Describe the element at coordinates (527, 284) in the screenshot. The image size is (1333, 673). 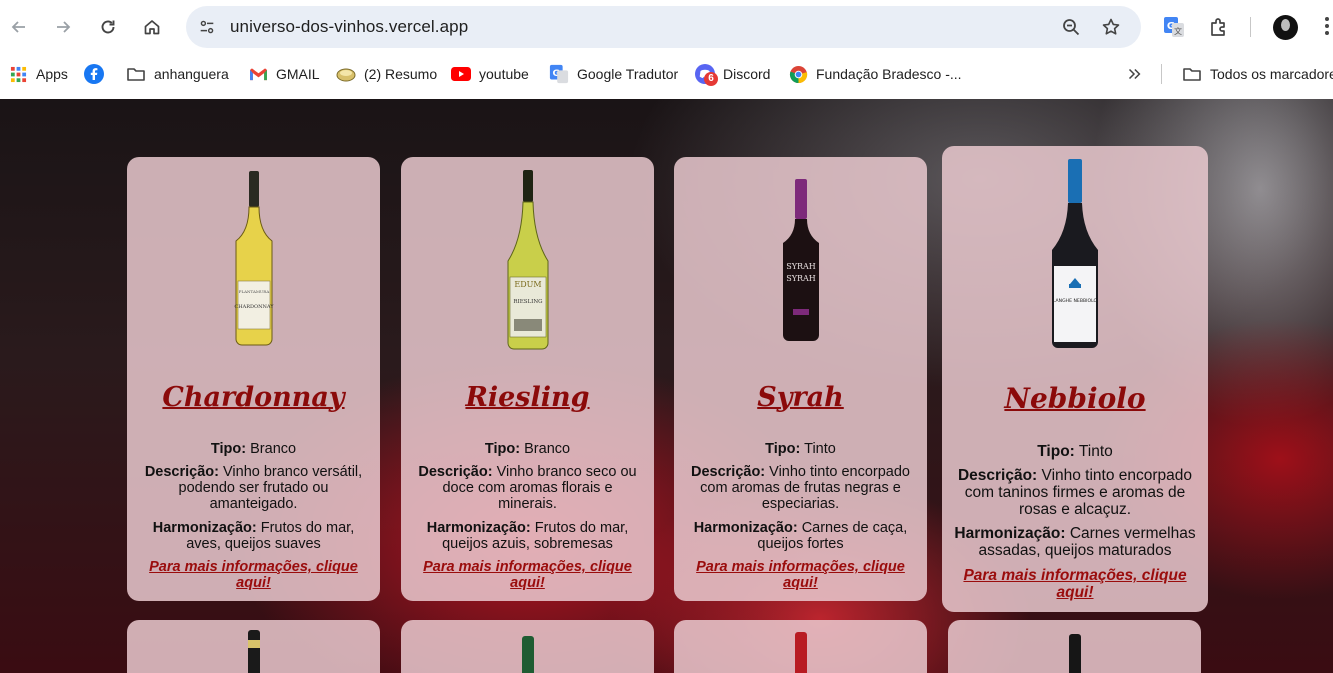
I see `bottle-brand-text: EDUM` at that location.